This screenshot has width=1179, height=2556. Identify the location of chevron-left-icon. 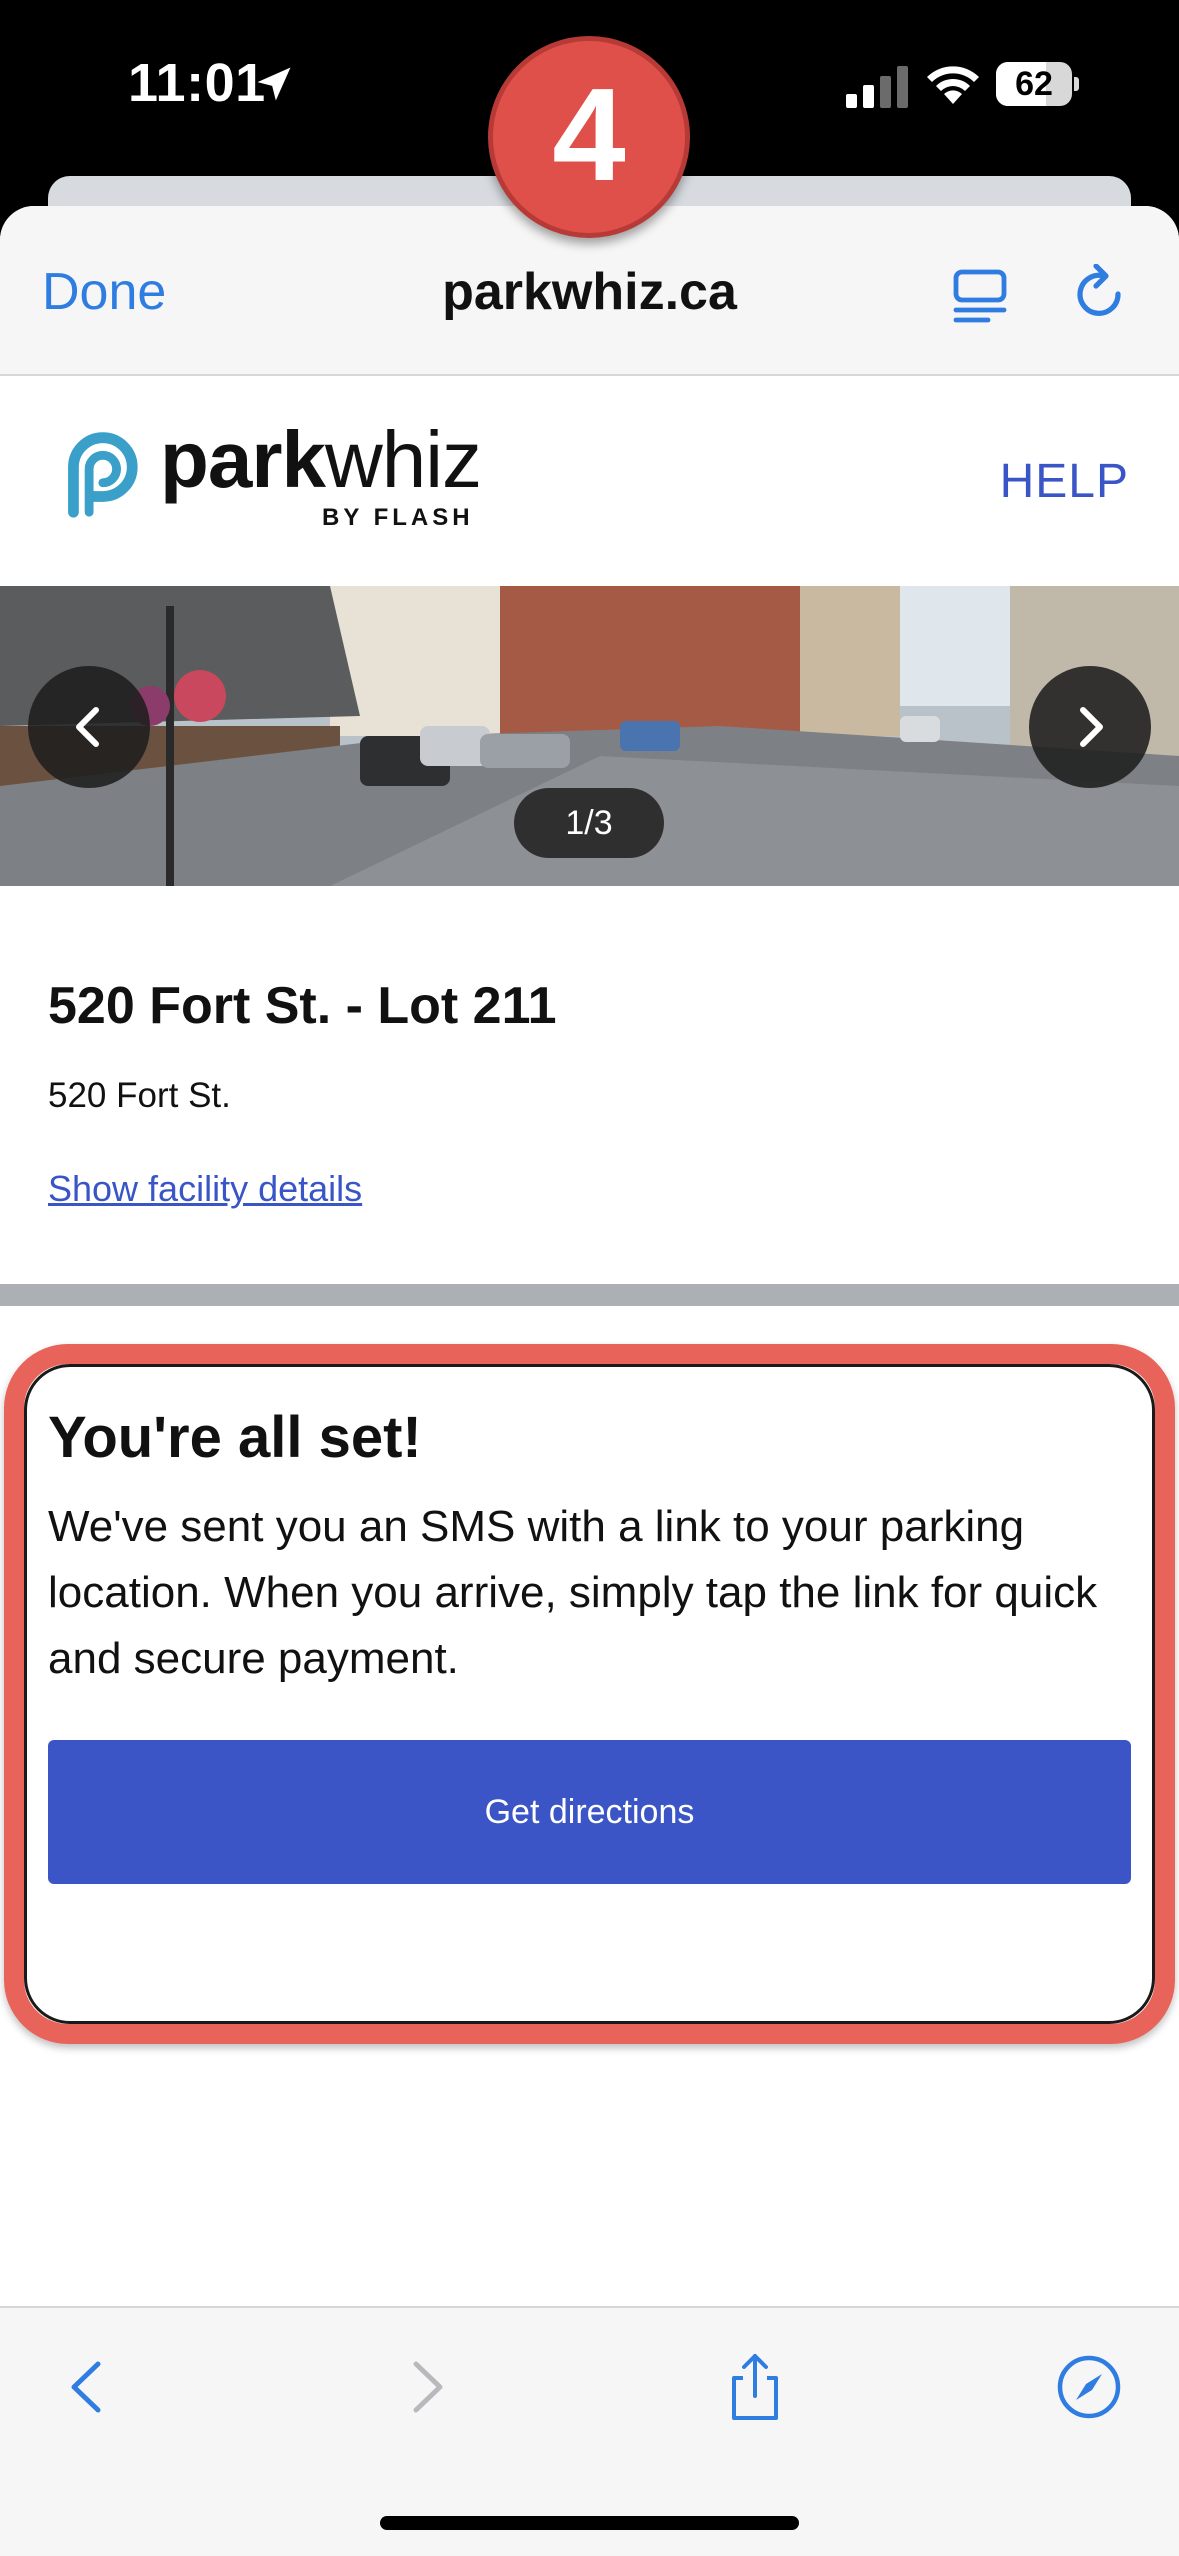
(87, 727).